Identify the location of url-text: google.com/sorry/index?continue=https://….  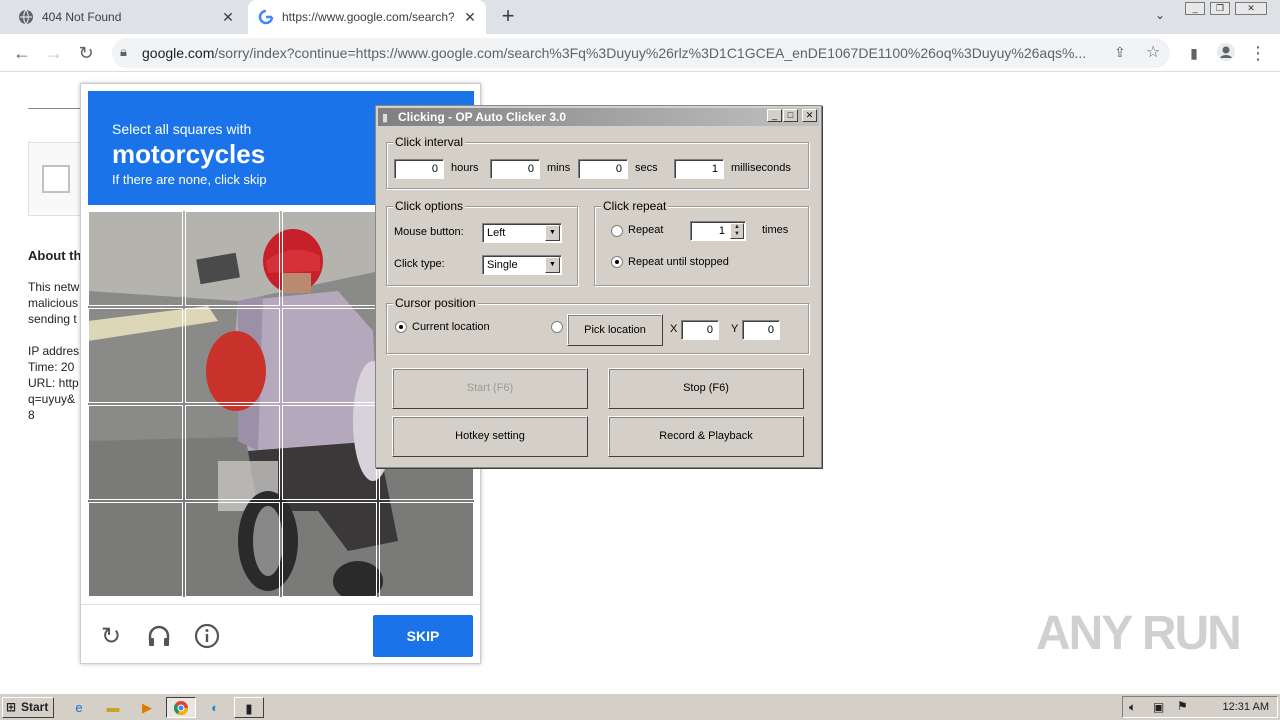
(626, 53).